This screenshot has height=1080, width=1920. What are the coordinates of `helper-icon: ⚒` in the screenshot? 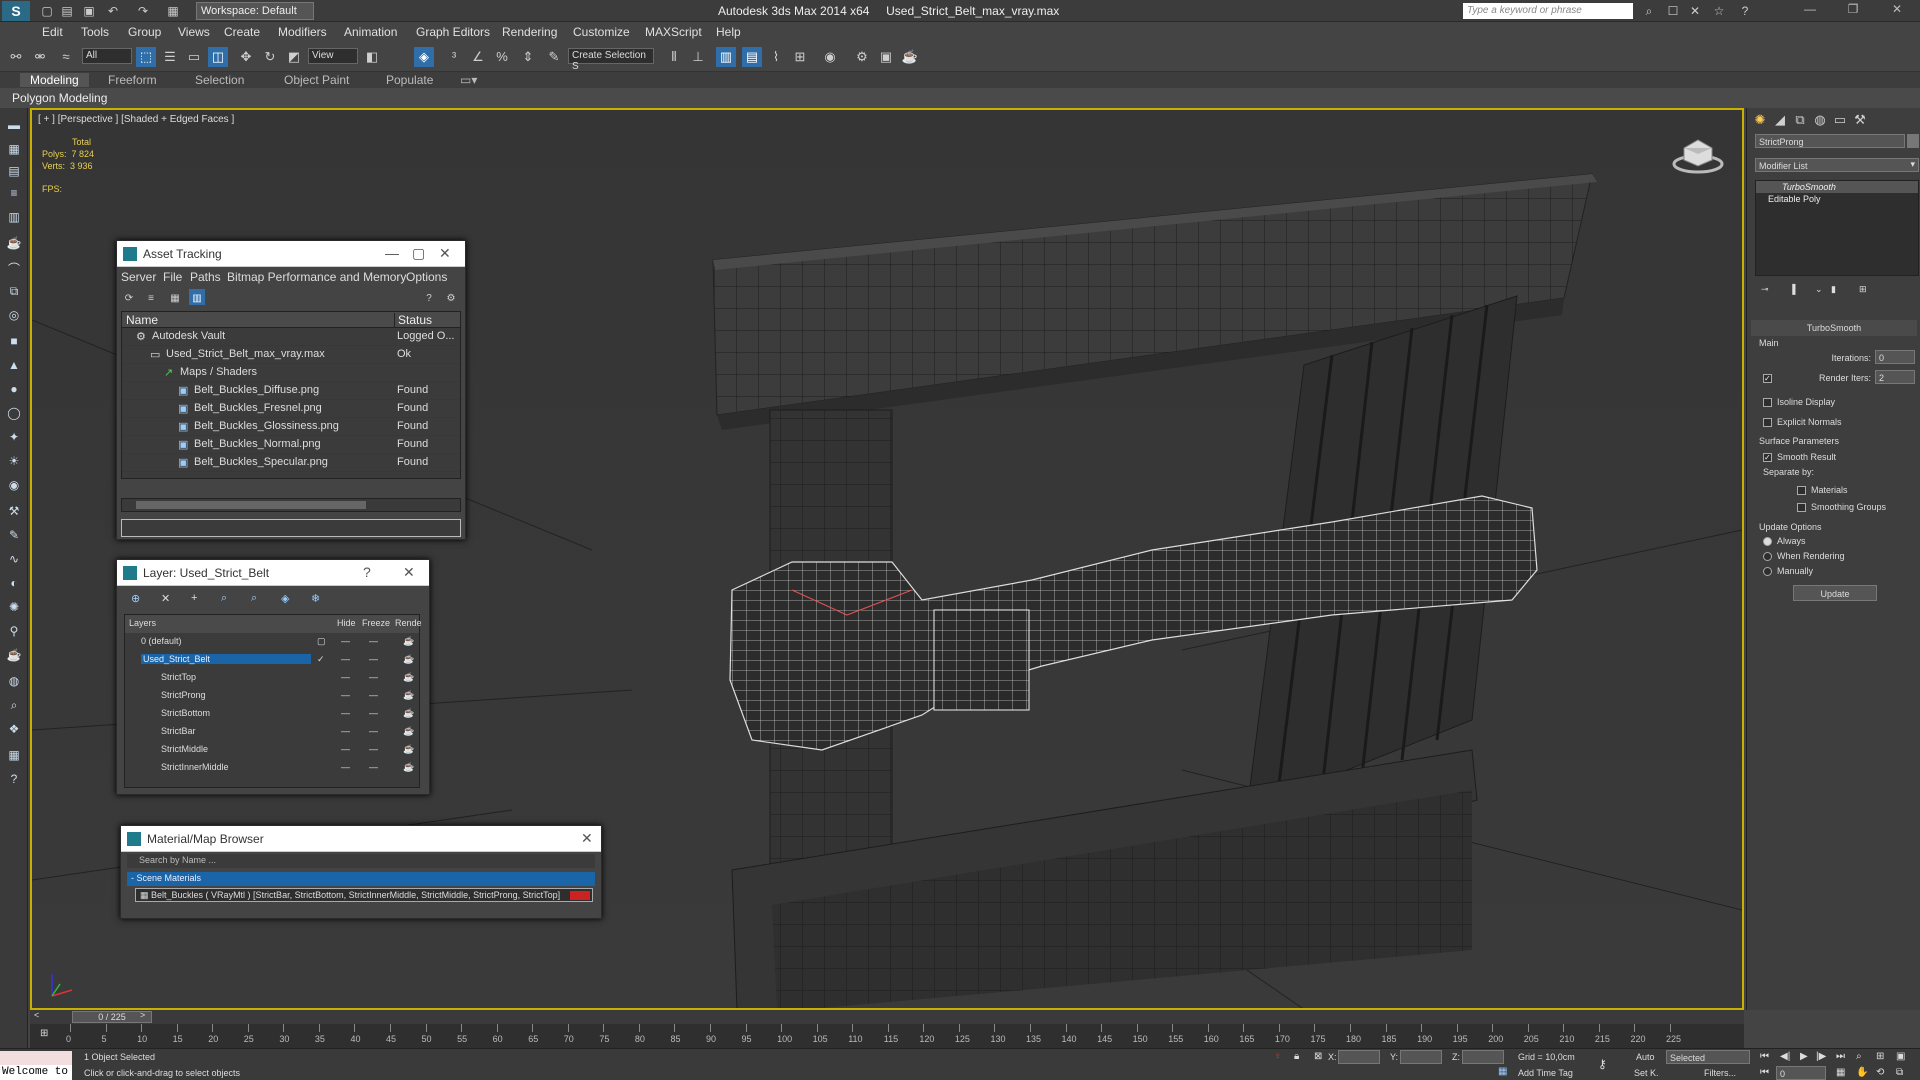 It's located at (14, 513).